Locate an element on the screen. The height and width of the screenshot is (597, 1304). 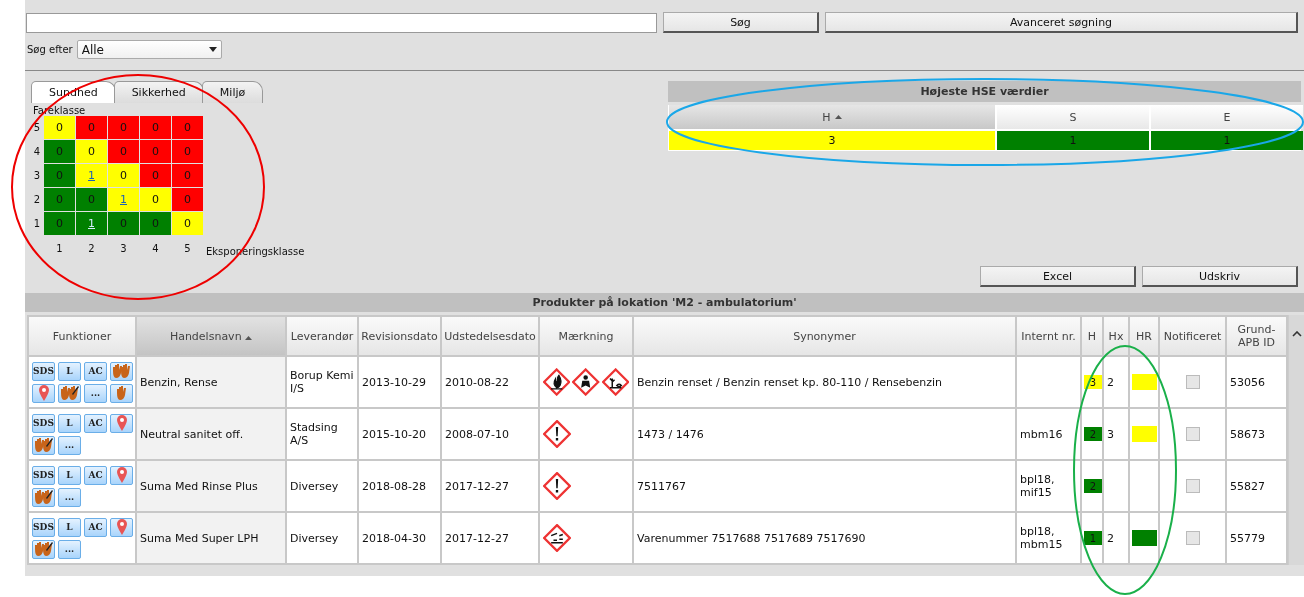
export-button: Udskriv is located at coordinates (1220, 276).